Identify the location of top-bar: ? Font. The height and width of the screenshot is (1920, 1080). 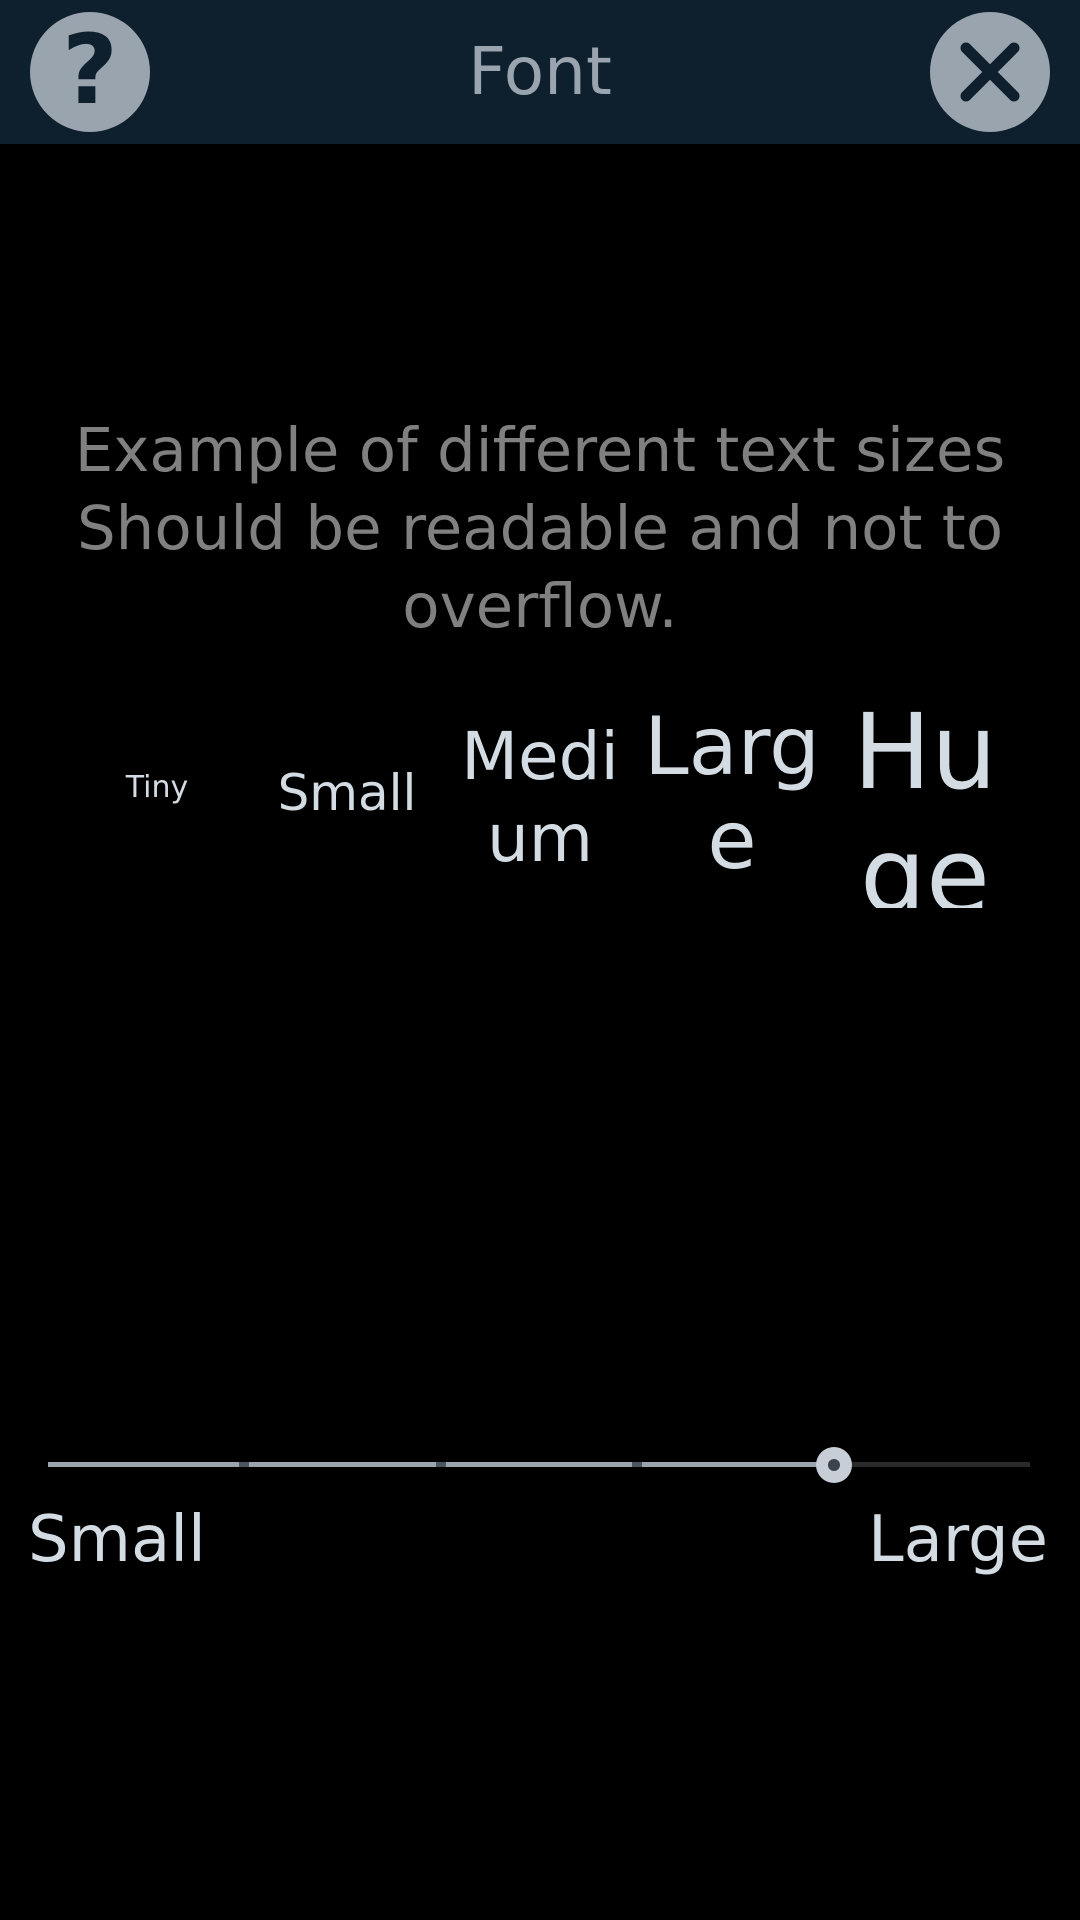
(540, 72).